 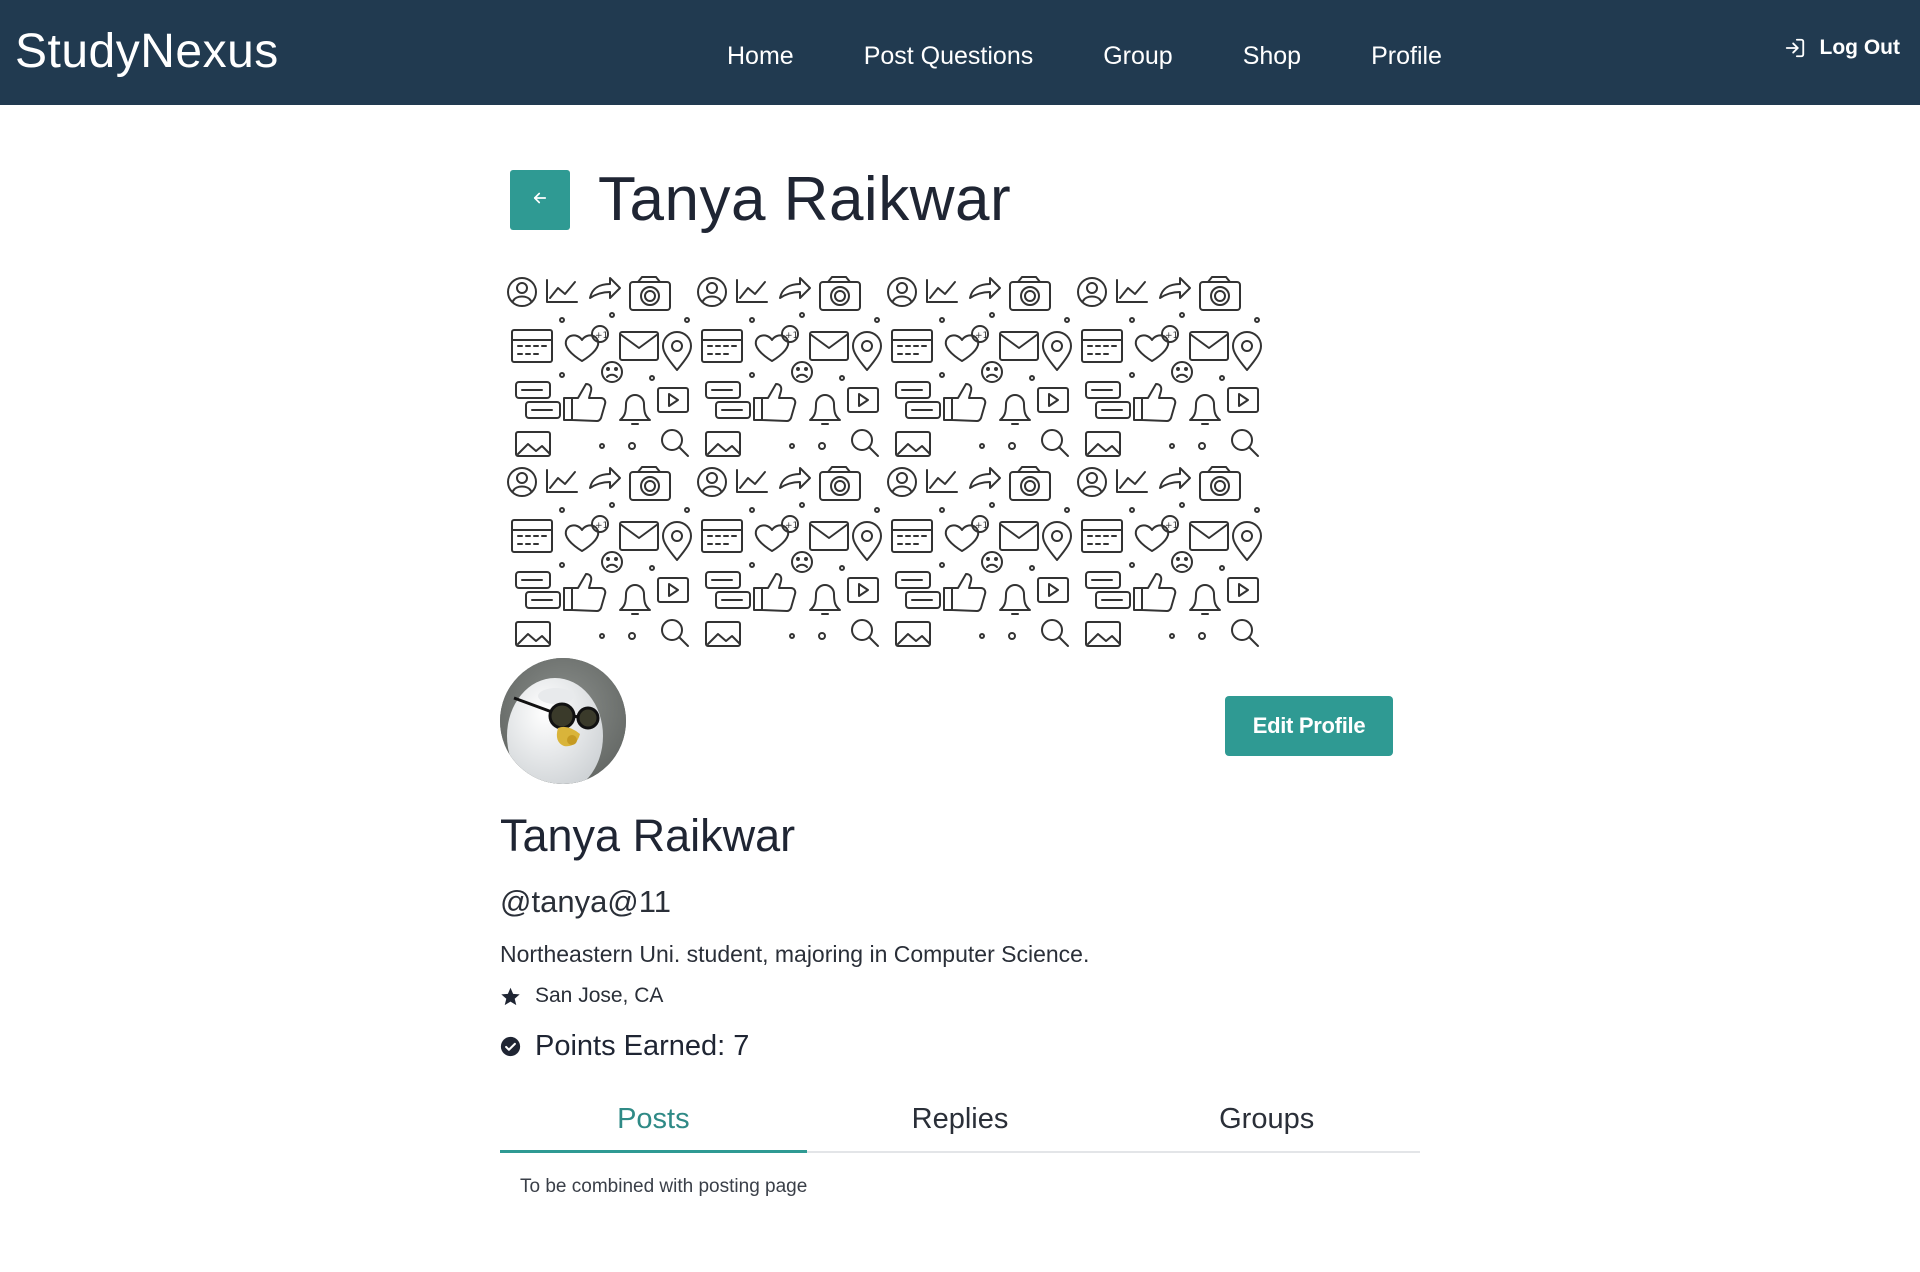 I want to click on nav-link-group: Group, so click(x=1137, y=56).